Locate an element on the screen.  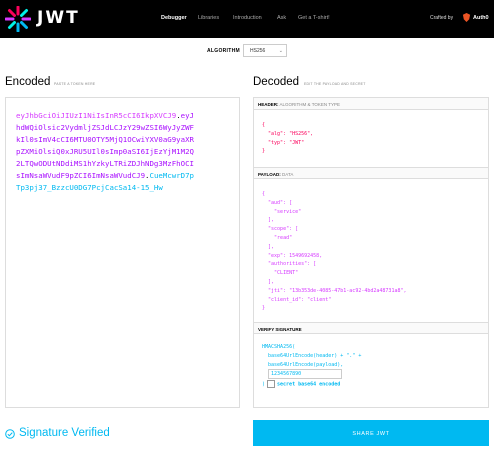
secret-base64-label: secret base64 encoded is located at coordinates (309, 384).